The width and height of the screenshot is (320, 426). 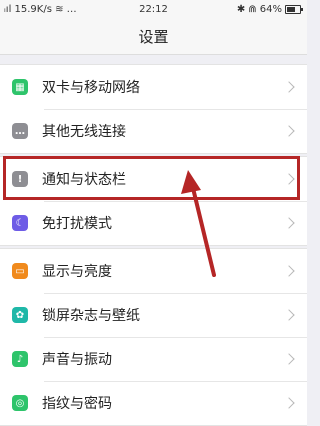 What do you see at coordinates (153, 403) in the screenshot?
I see `settings-item-fingerprint: ◎ 指纹与密码` at bounding box center [153, 403].